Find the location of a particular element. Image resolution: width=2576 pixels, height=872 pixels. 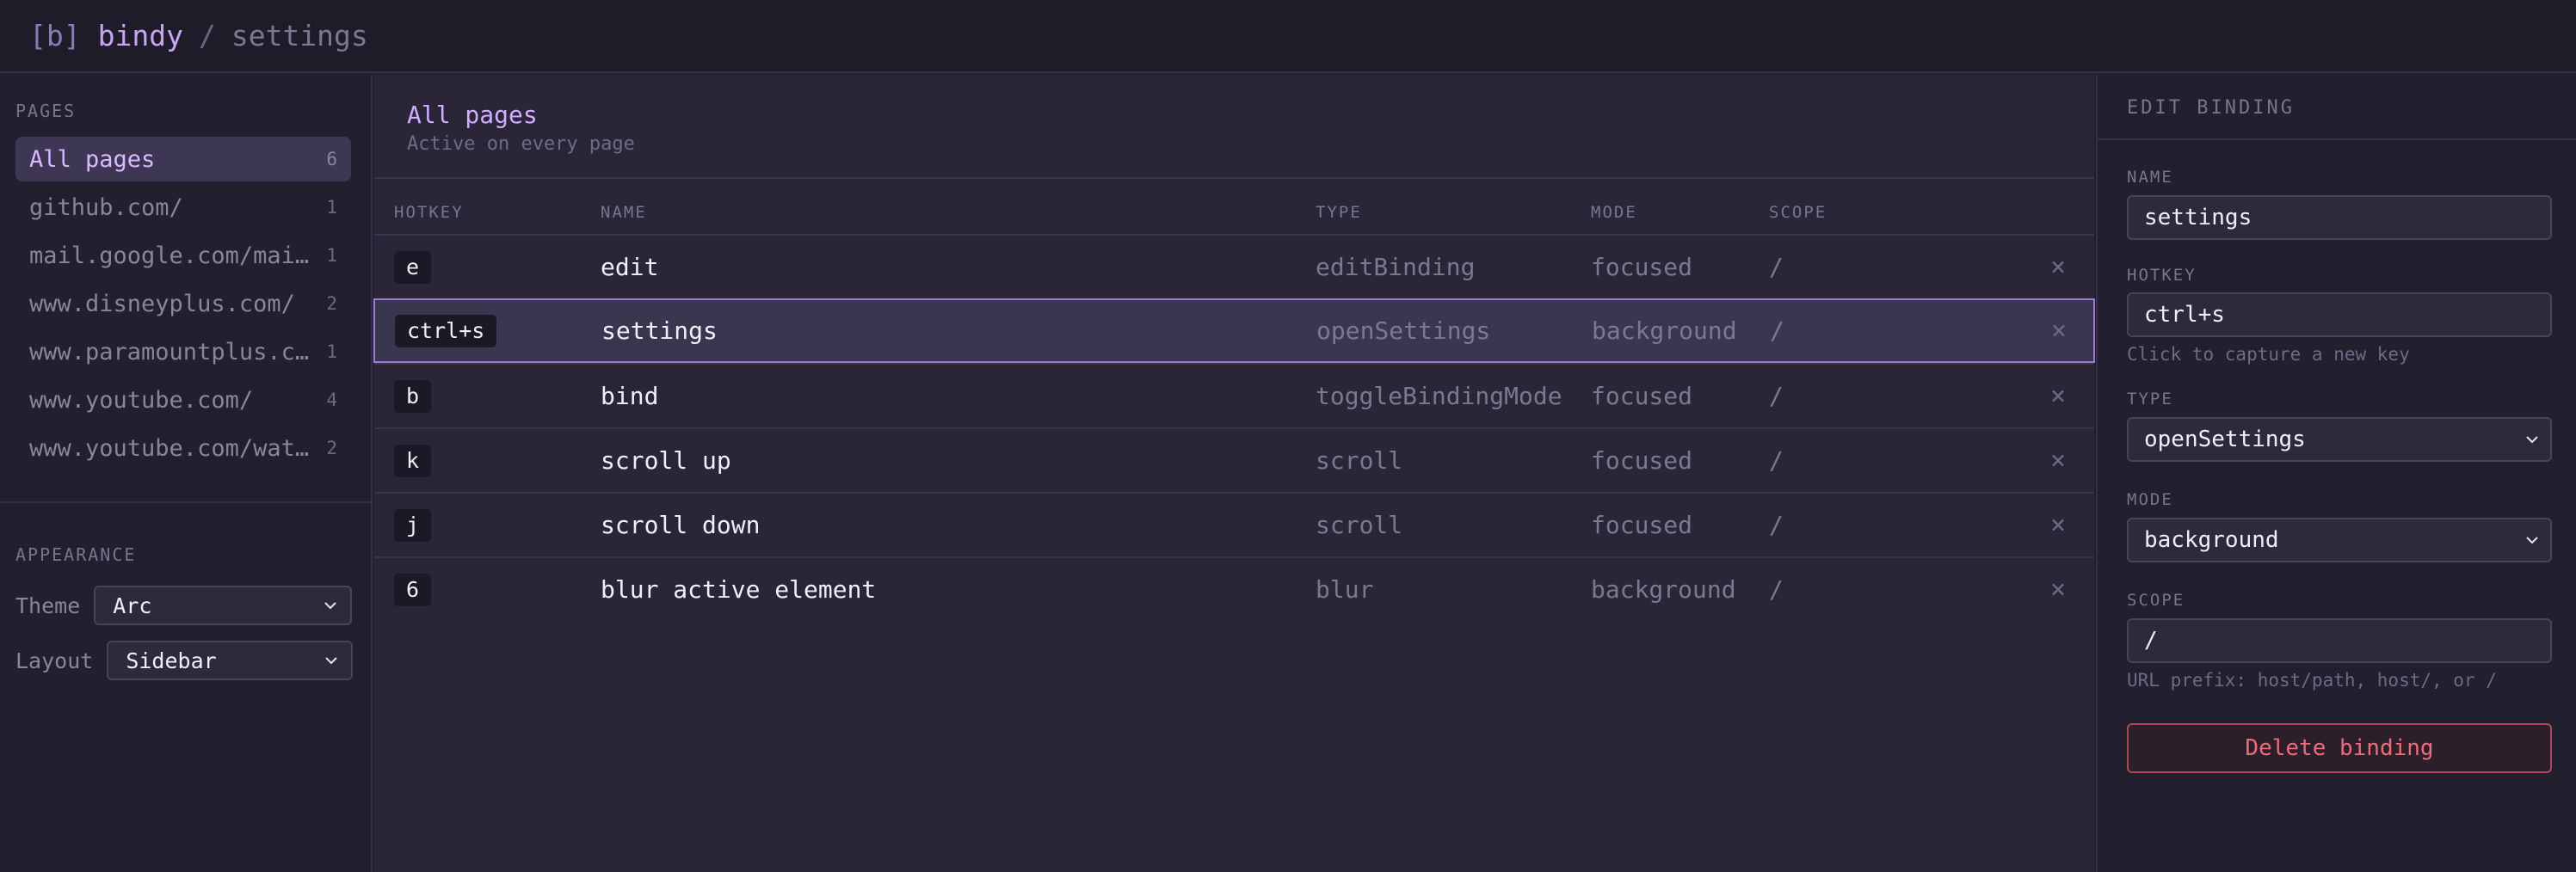

column-header-type: TYPE is located at coordinates (1339, 212).